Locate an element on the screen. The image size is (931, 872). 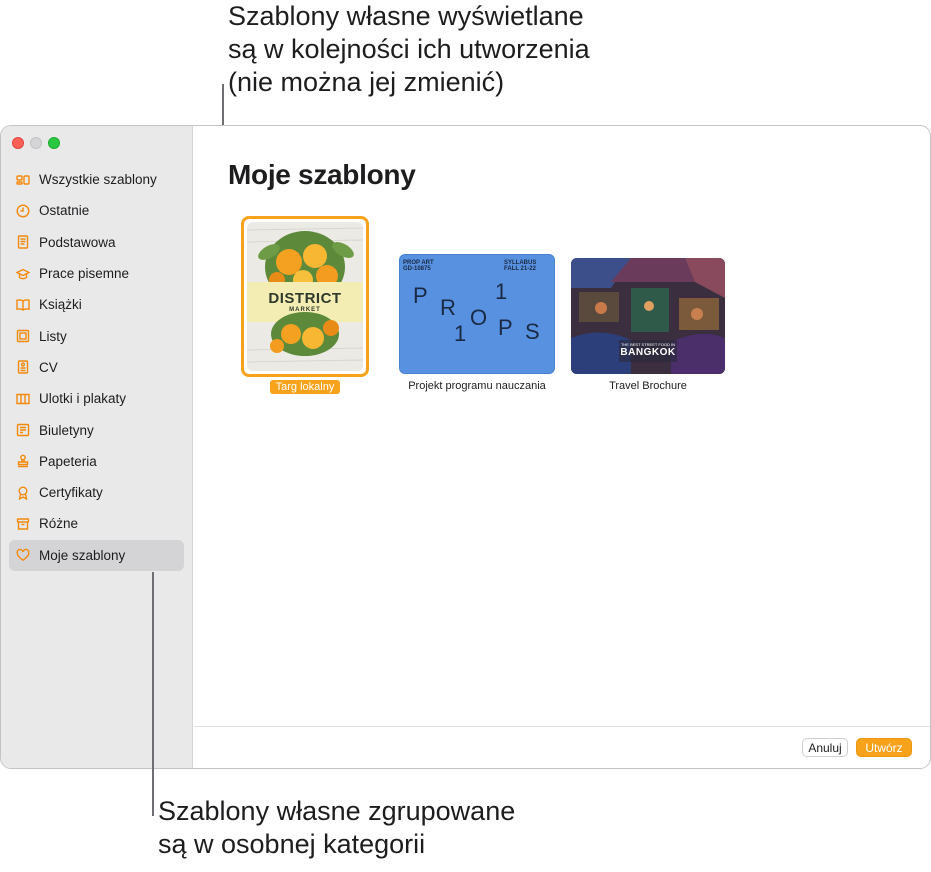
sidebar-item-certificates: Certyfikaty is located at coordinates (96, 492).